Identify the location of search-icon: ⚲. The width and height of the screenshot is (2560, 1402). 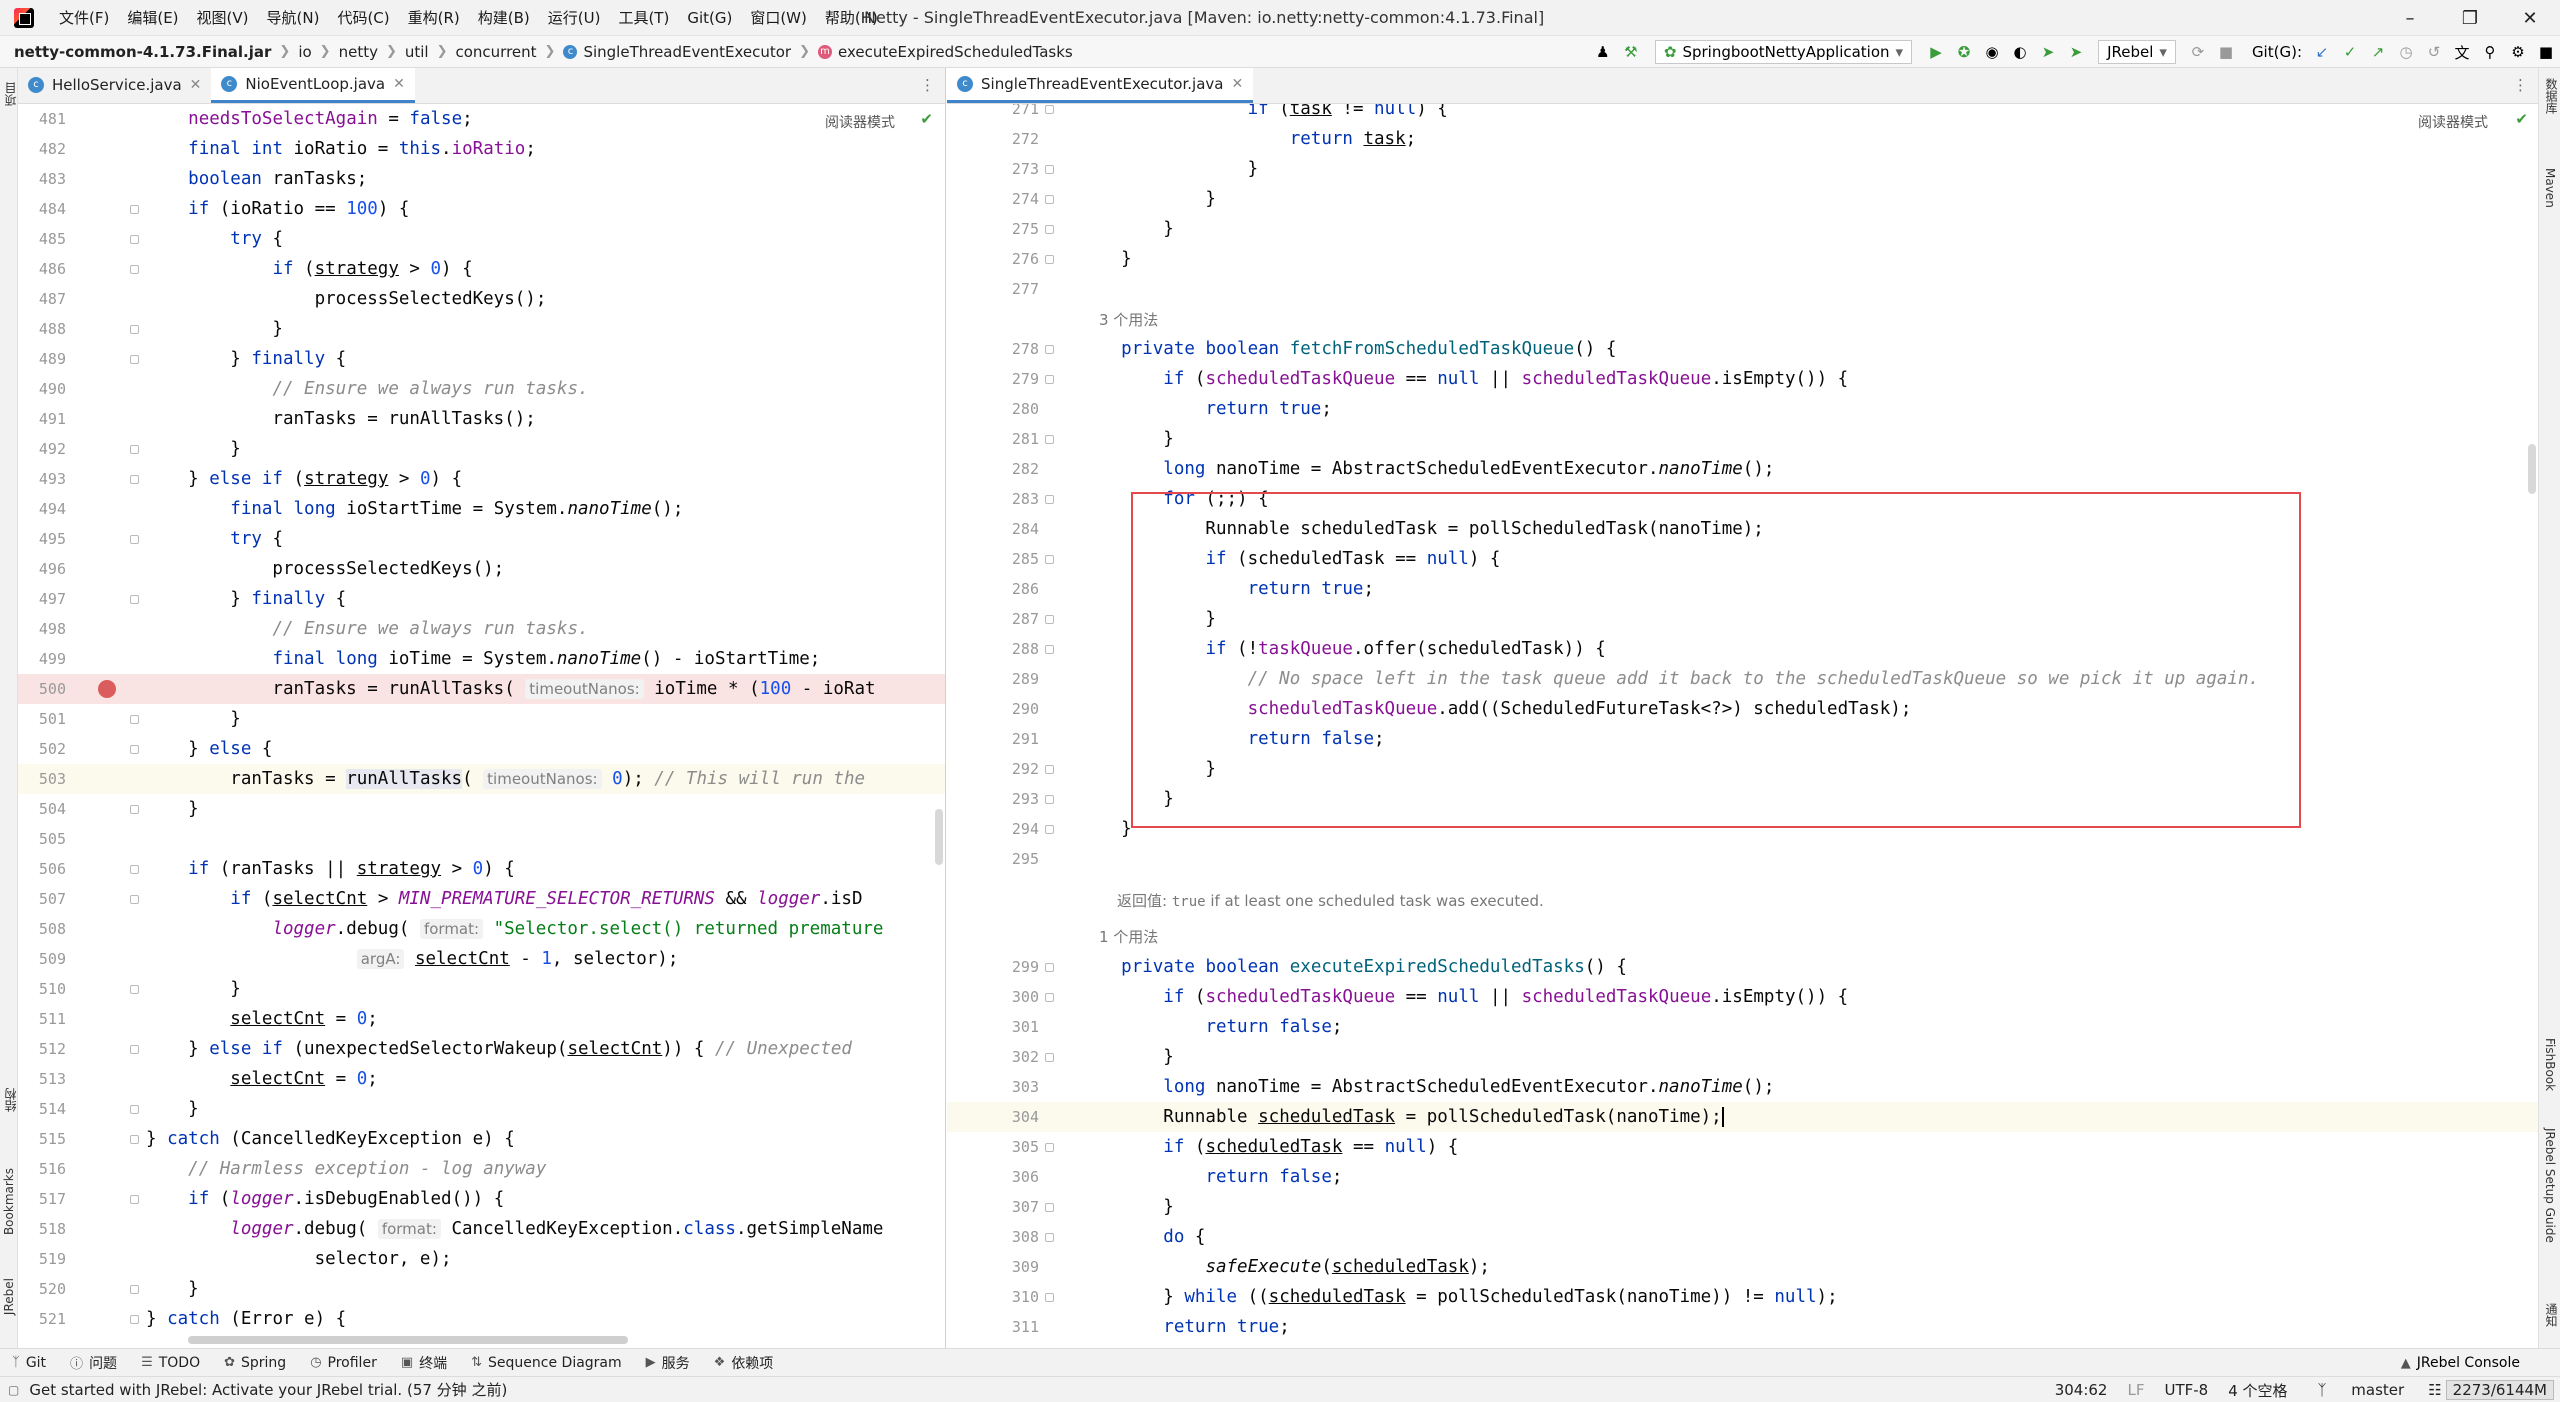
(2490, 52).